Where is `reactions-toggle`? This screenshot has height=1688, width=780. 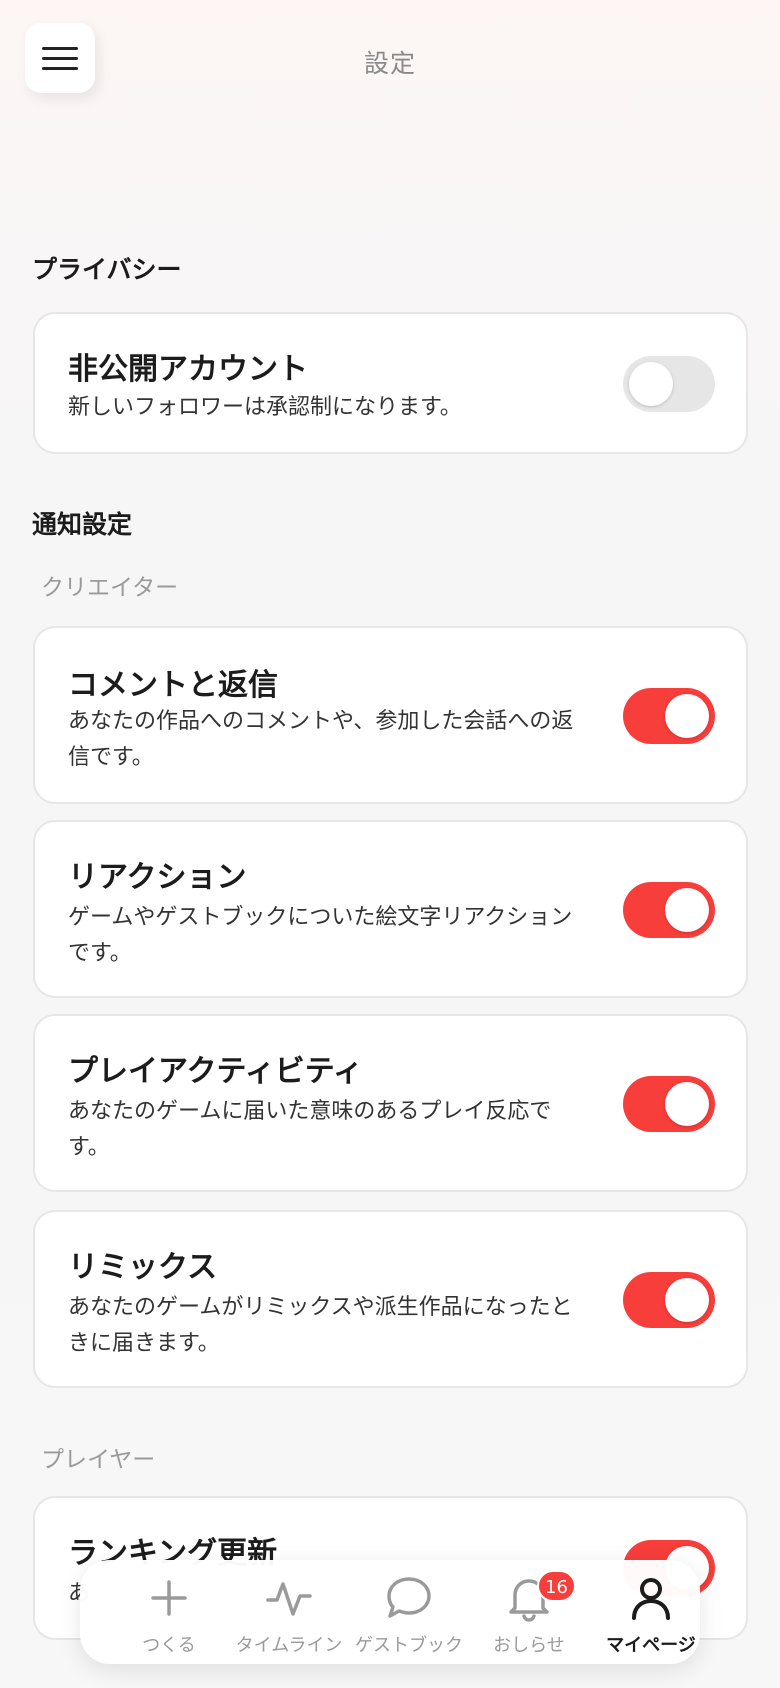 reactions-toggle is located at coordinates (669, 910).